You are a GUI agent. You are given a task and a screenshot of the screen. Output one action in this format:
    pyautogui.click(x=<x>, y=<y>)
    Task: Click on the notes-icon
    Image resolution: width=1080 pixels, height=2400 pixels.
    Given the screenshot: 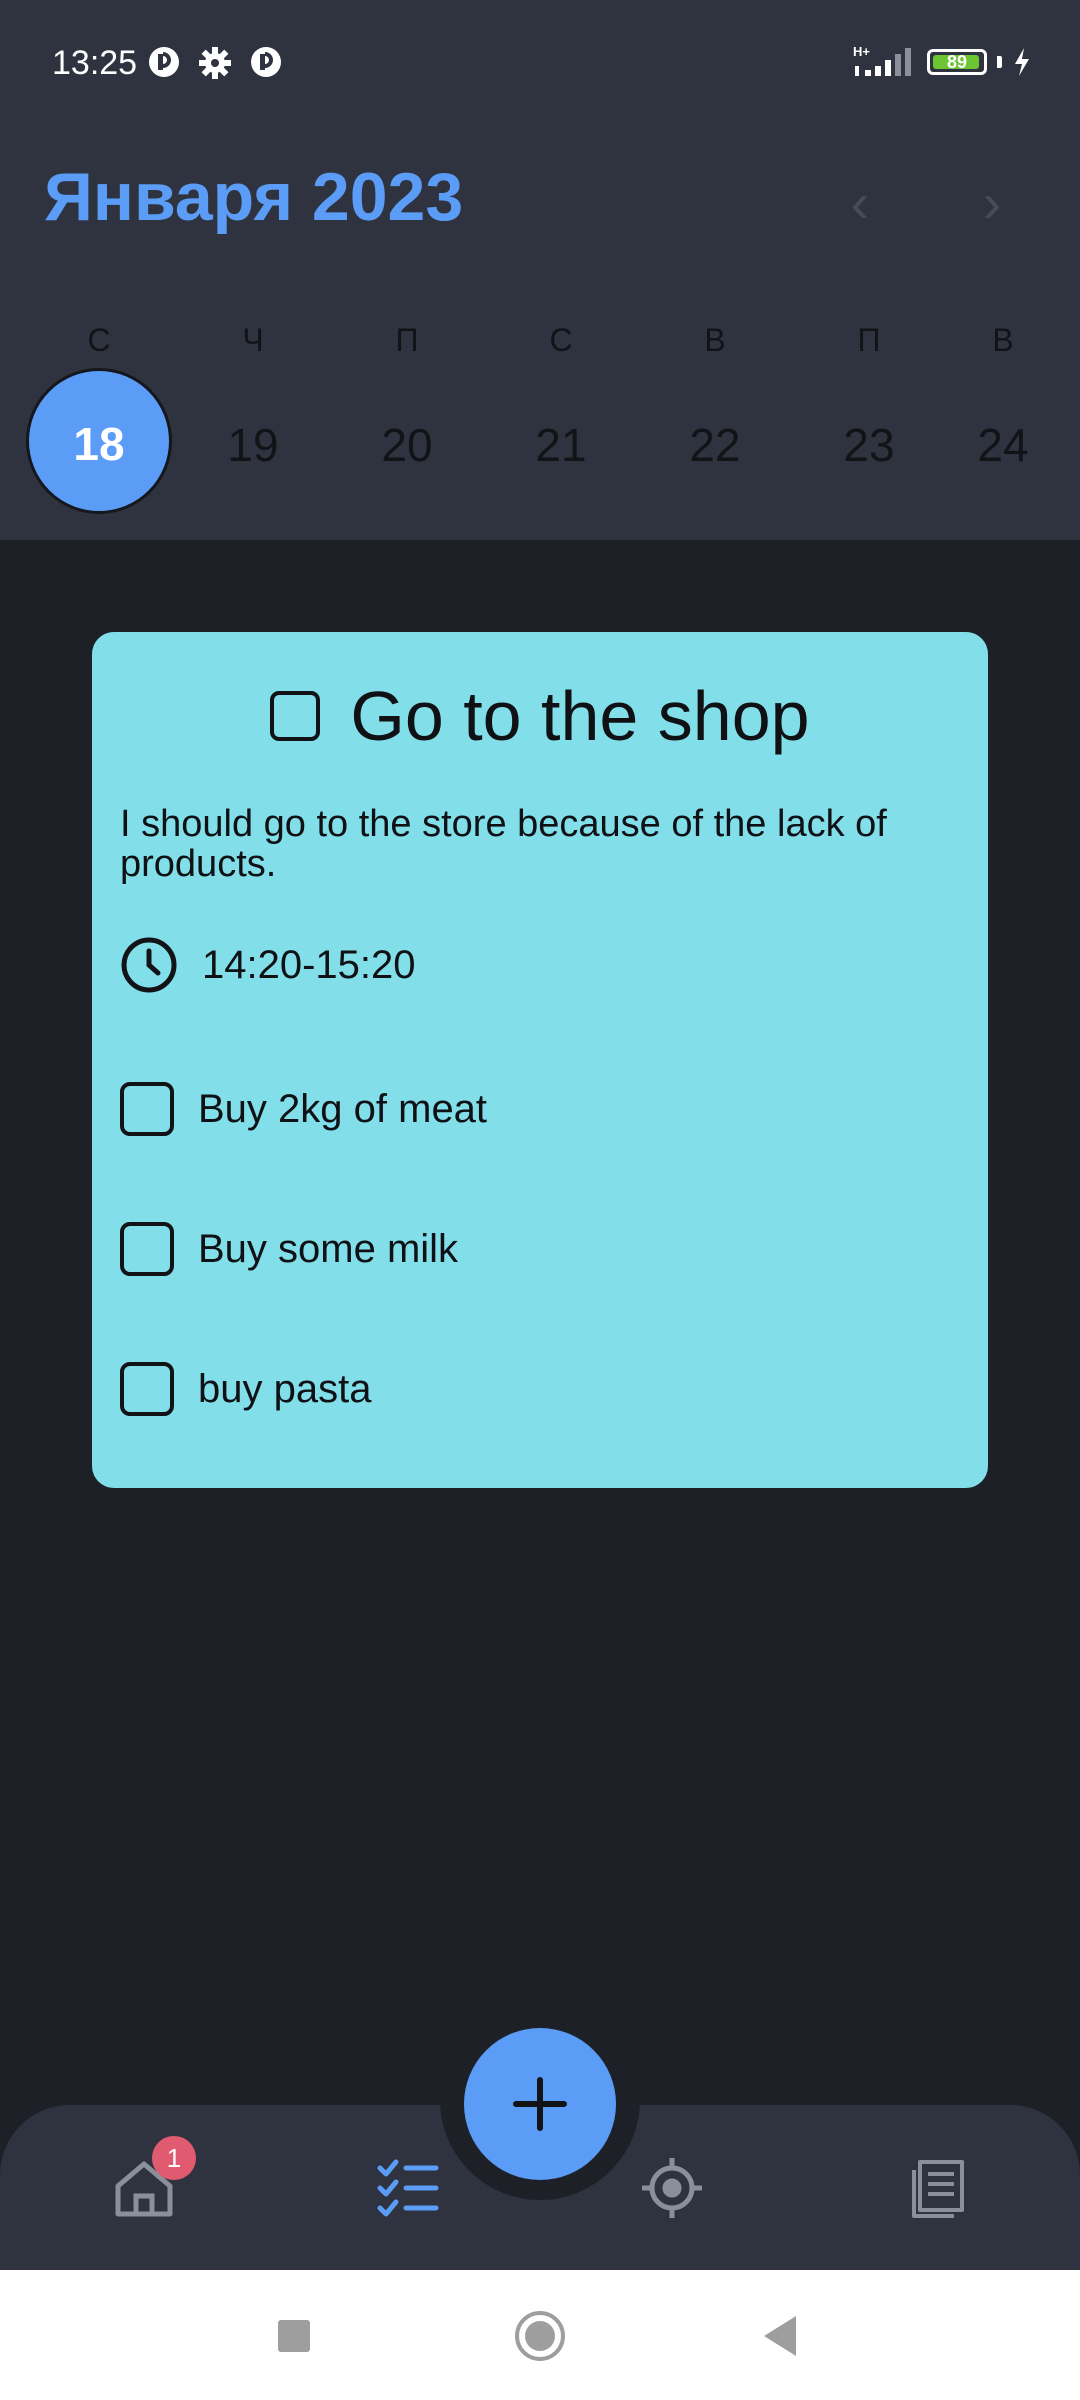 What is the action you would take?
    pyautogui.click(x=938, y=2189)
    